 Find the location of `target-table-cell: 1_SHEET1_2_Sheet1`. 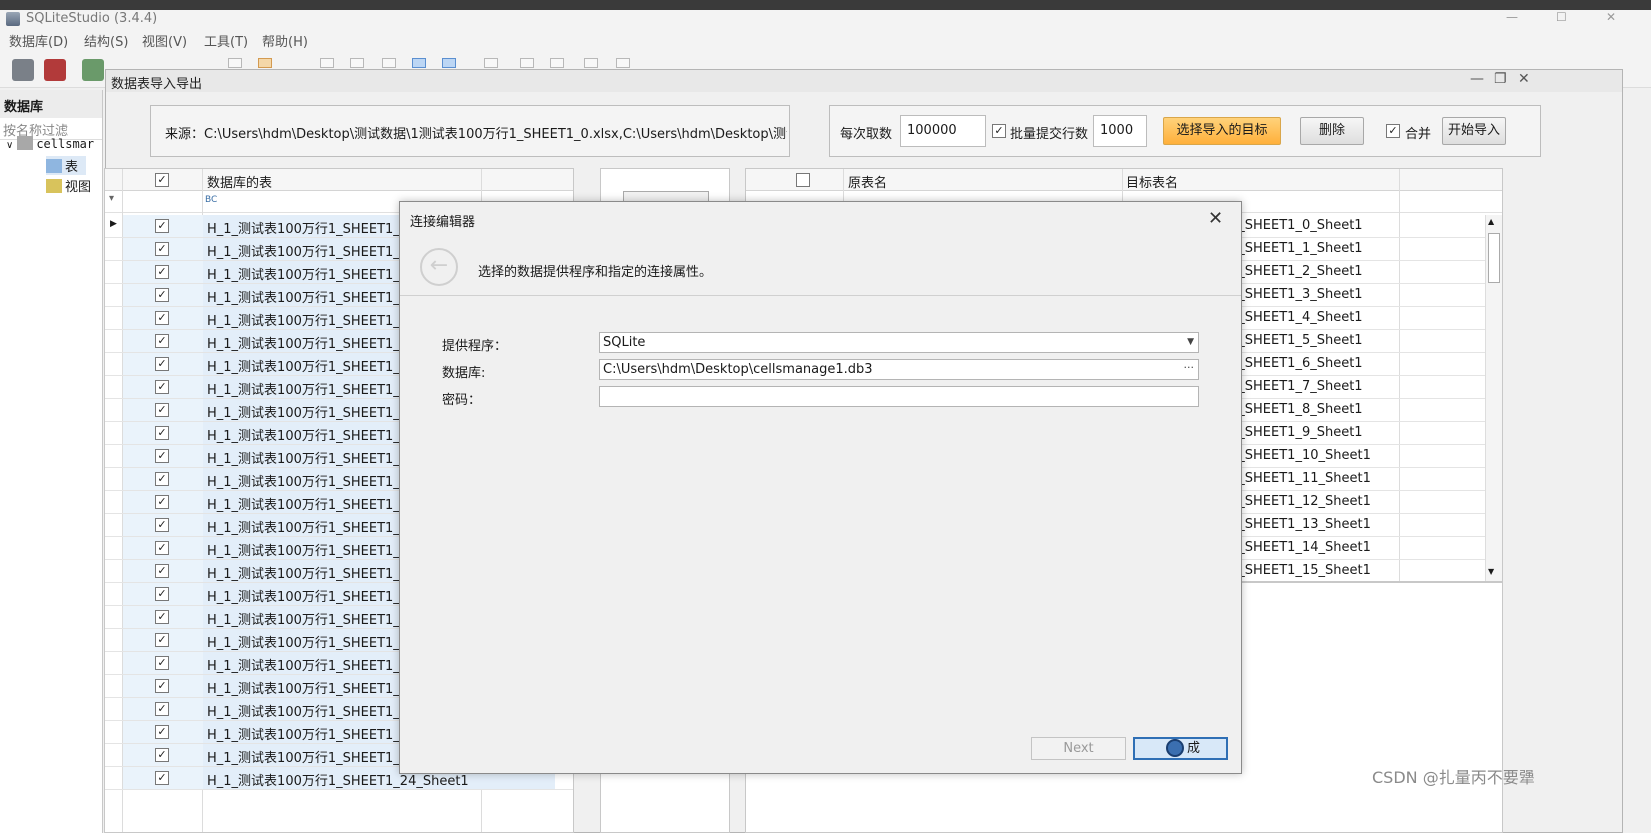

target-table-cell: 1_SHEET1_2_Sheet1 is located at coordinates (1311, 272).